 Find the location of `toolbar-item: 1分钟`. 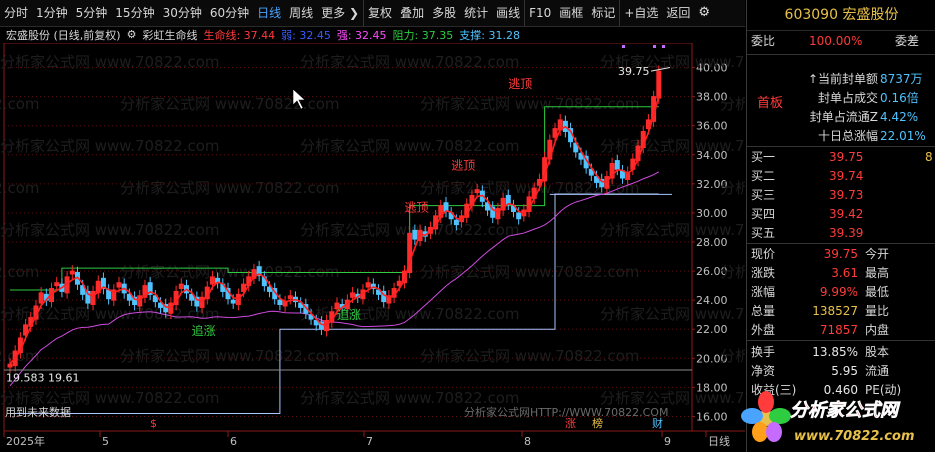

toolbar-item: 1分钟 is located at coordinates (52, 13).